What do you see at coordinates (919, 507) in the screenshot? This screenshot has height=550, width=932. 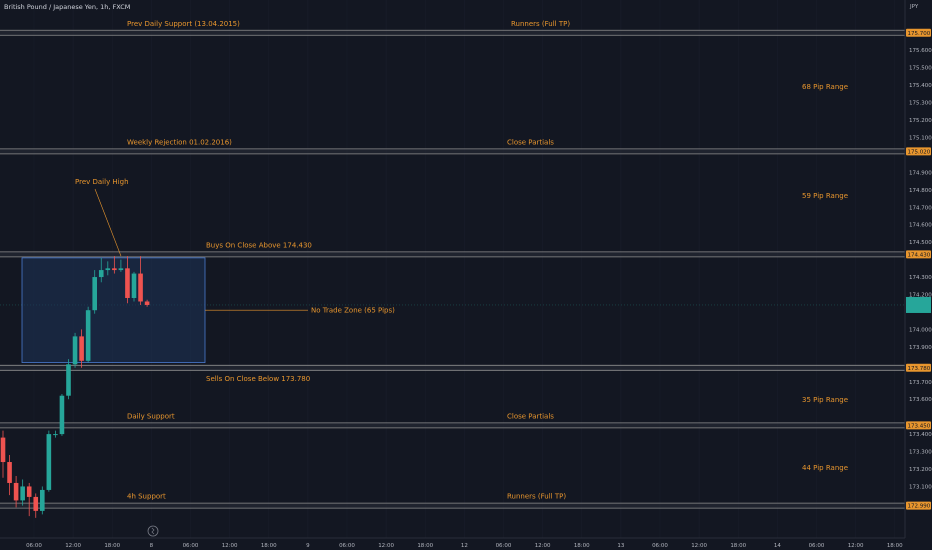 I see `level-price-label: 172.990` at bounding box center [919, 507].